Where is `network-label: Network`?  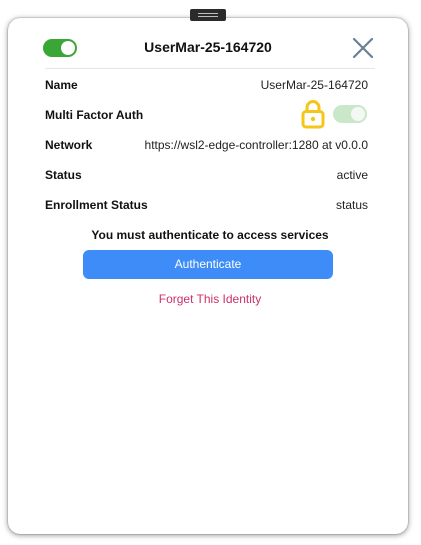
network-label: Network is located at coordinates (69, 145).